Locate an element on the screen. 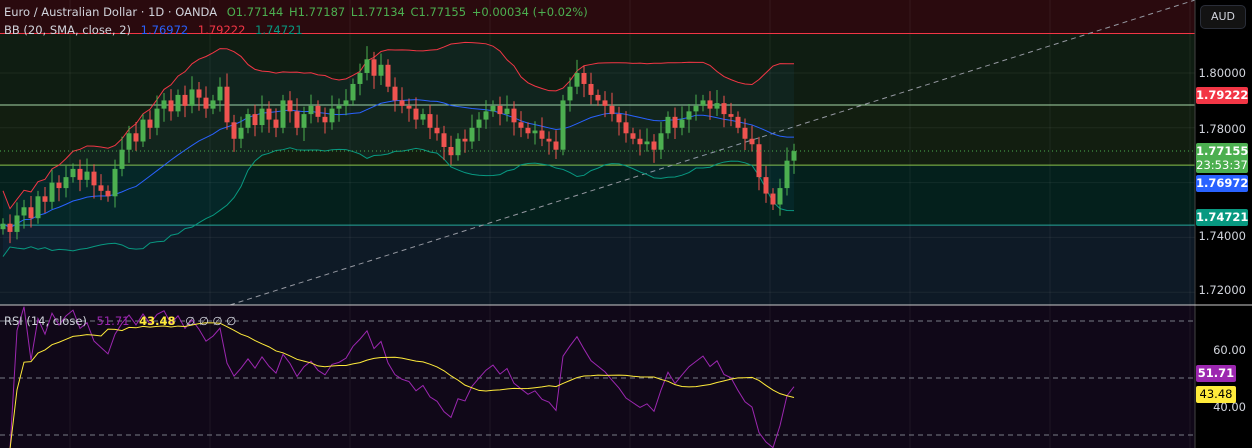  price-tick: 1.74000 is located at coordinates (1222, 236).